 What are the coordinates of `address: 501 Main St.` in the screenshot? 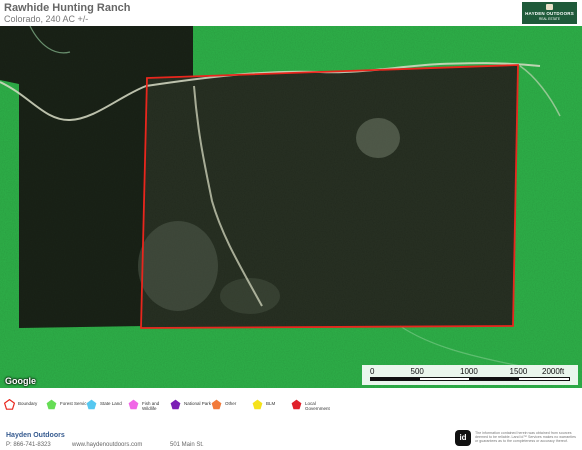 It's located at (187, 445).